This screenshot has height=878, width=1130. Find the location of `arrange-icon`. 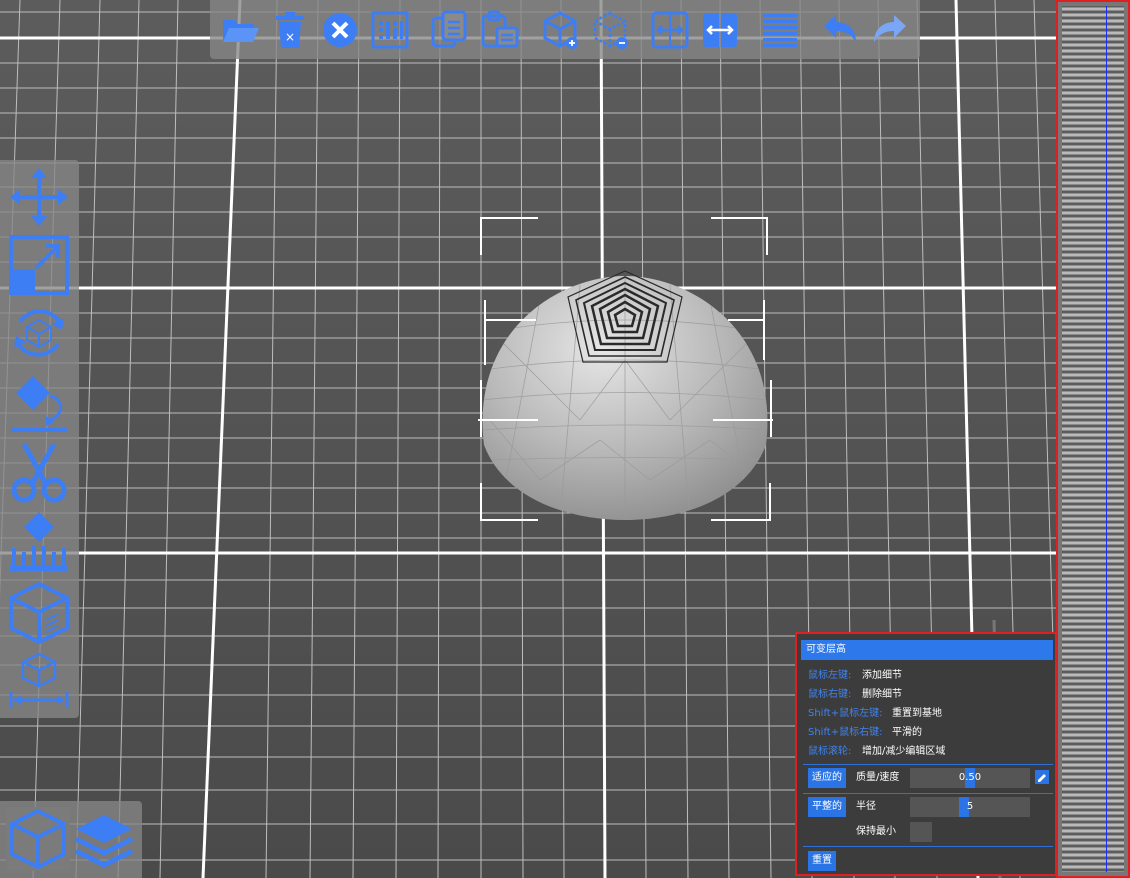

arrange-icon is located at coordinates (670, 30).